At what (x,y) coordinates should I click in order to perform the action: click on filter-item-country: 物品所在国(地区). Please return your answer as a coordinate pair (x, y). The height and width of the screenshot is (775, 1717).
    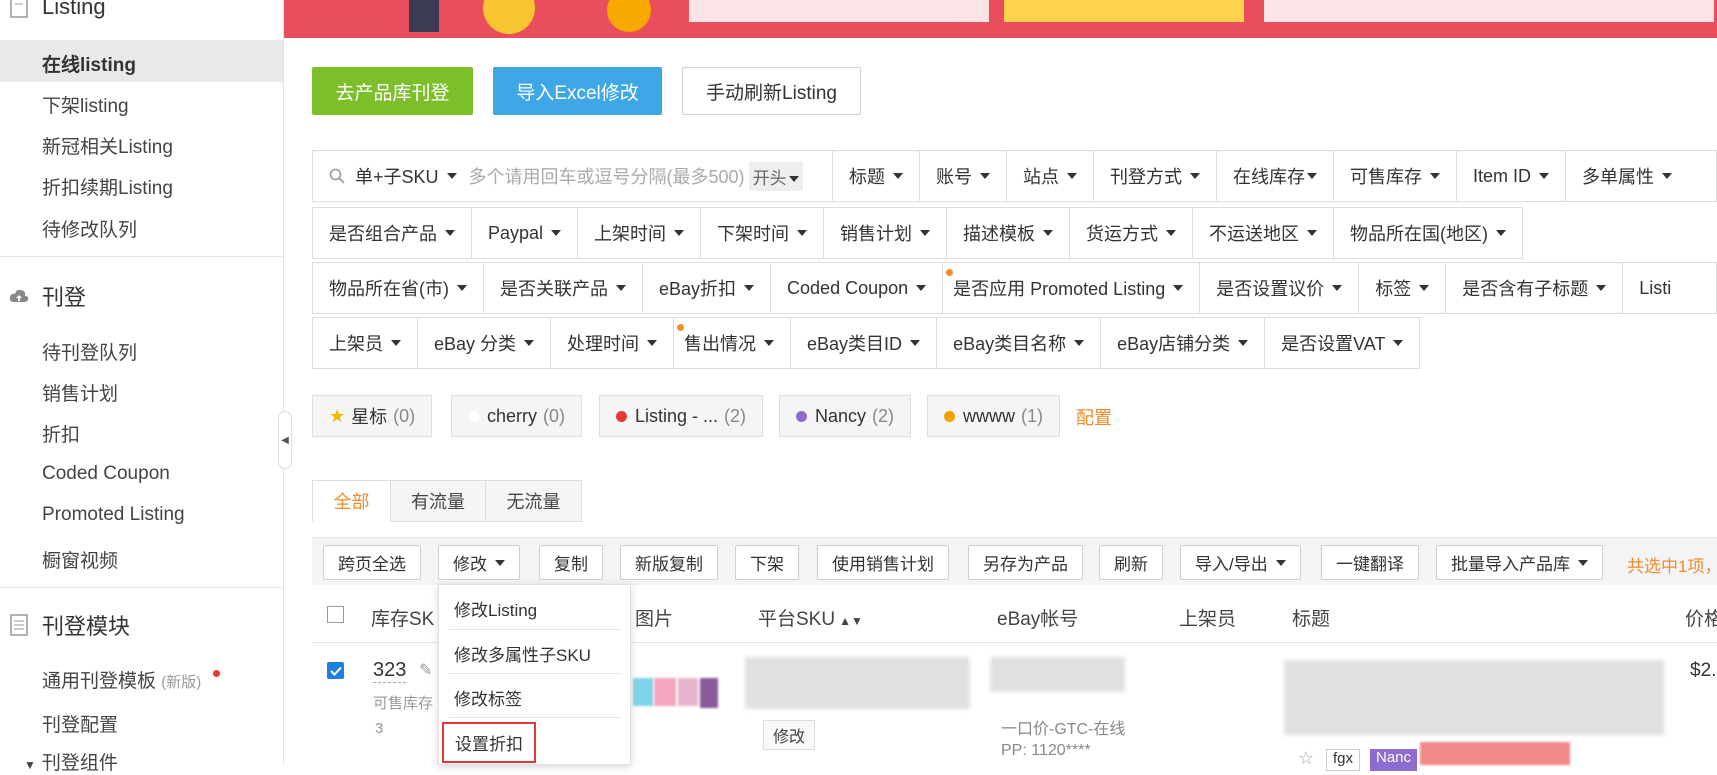
    Looking at the image, I should click on (1428, 233).